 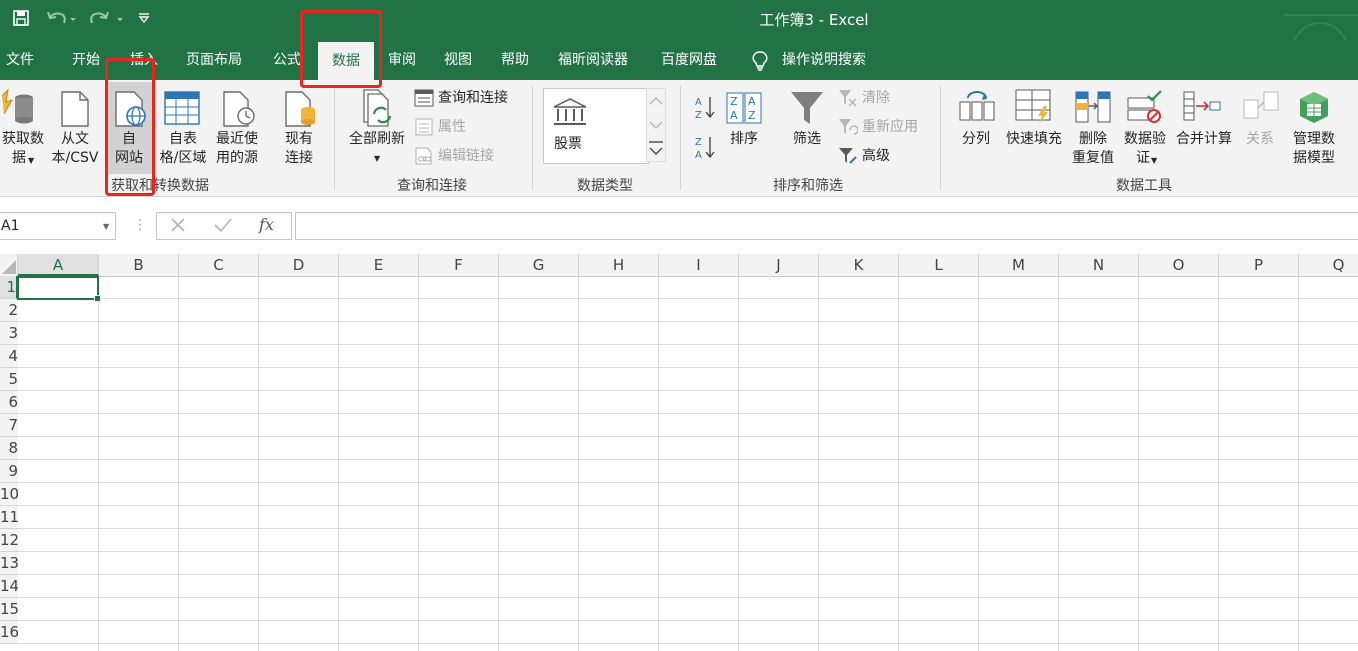 What do you see at coordinates (9, 425) in the screenshot?
I see `row-header: 7` at bounding box center [9, 425].